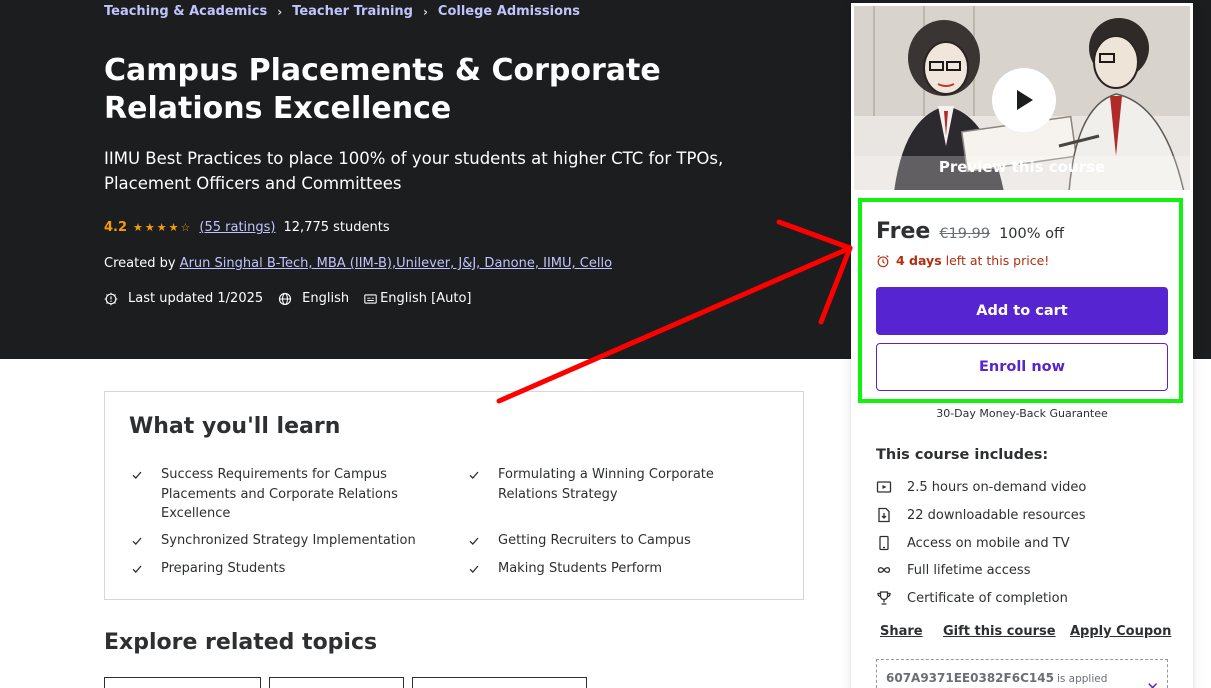 The width and height of the screenshot is (1211, 688). Describe the element at coordinates (370, 298) in the screenshot. I see `closed-captions-icon` at that location.